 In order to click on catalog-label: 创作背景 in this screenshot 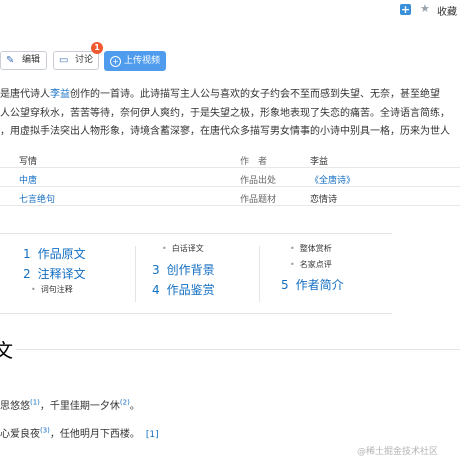, I will do `click(190, 270)`.